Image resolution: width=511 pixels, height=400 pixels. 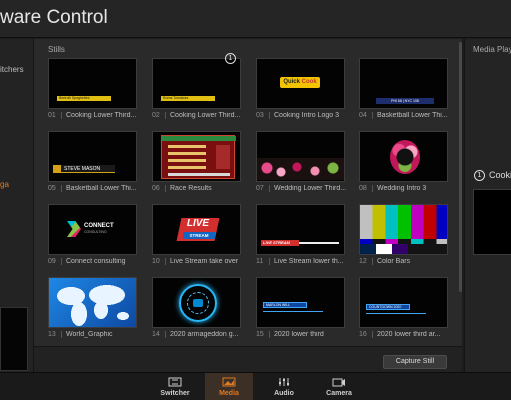 I want to click on floral-wreath, so click(x=405, y=157).